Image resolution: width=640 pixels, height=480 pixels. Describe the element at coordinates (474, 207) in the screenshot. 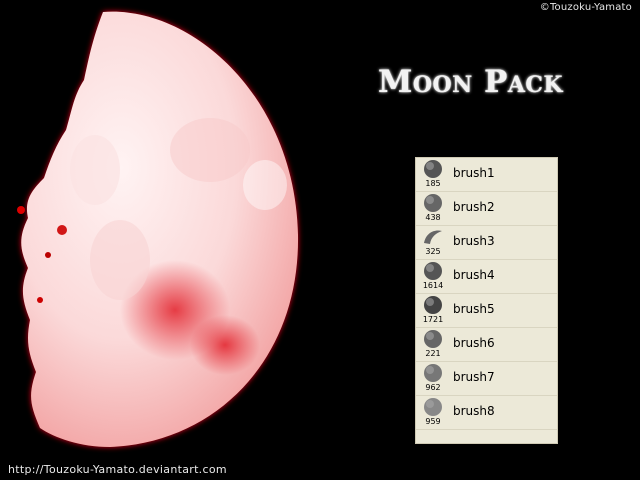

I see `brush-name-label: brush2` at that location.